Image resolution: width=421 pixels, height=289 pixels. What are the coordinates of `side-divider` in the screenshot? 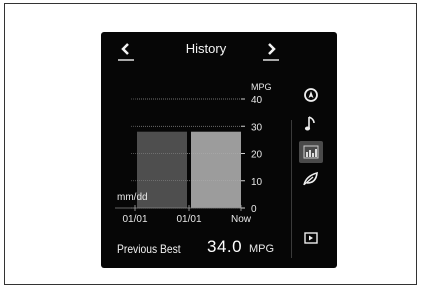 It's located at (291, 189).